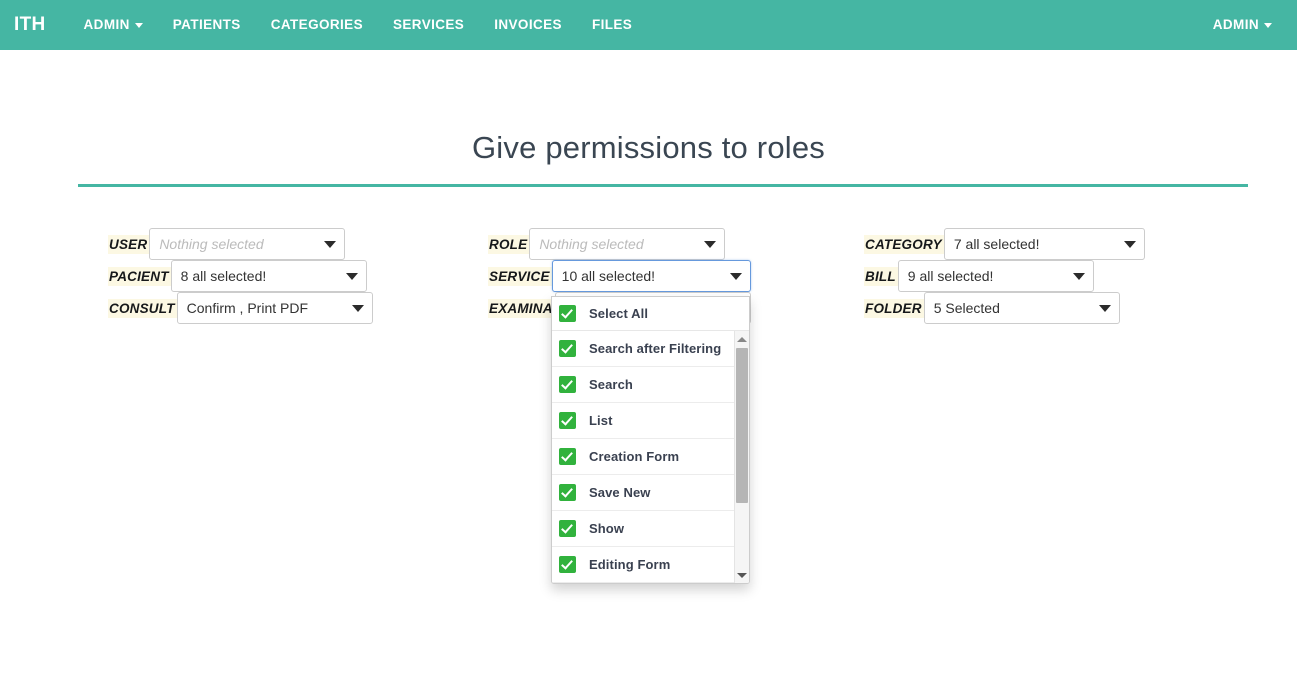 The height and width of the screenshot is (677, 1297). I want to click on select-user: Nothing selected, so click(247, 244).